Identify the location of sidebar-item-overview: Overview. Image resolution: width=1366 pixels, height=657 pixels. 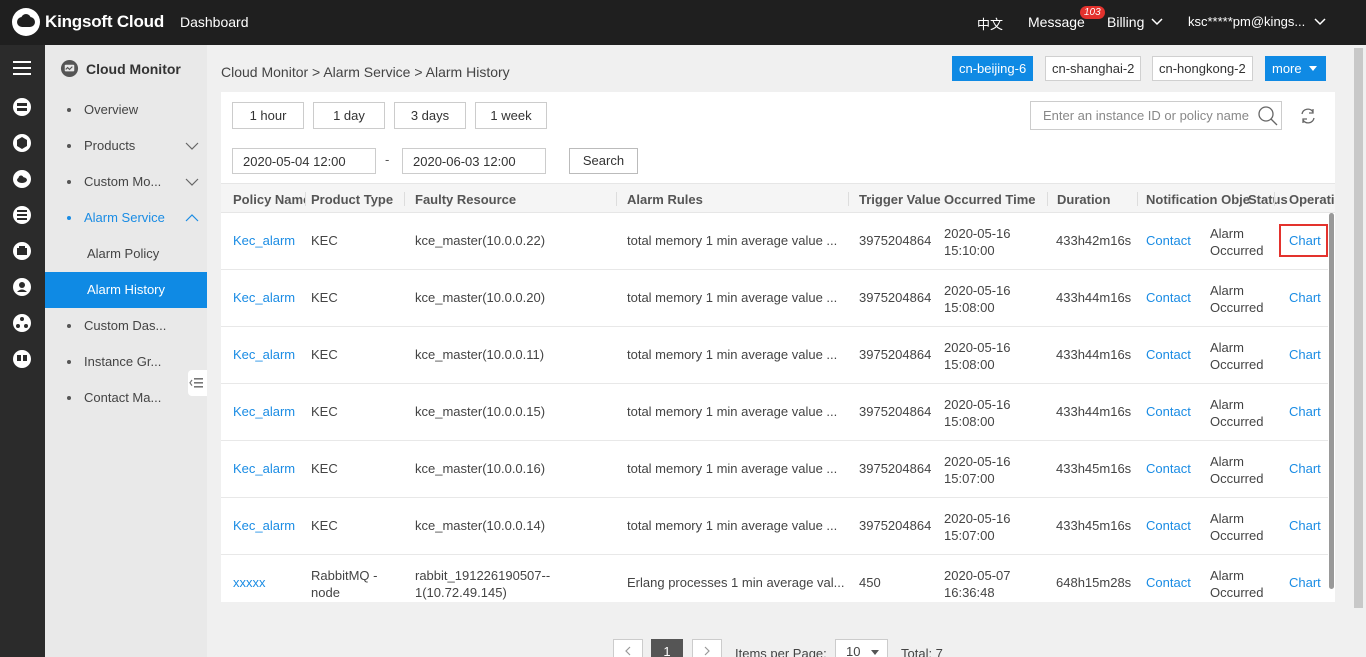
(126, 110).